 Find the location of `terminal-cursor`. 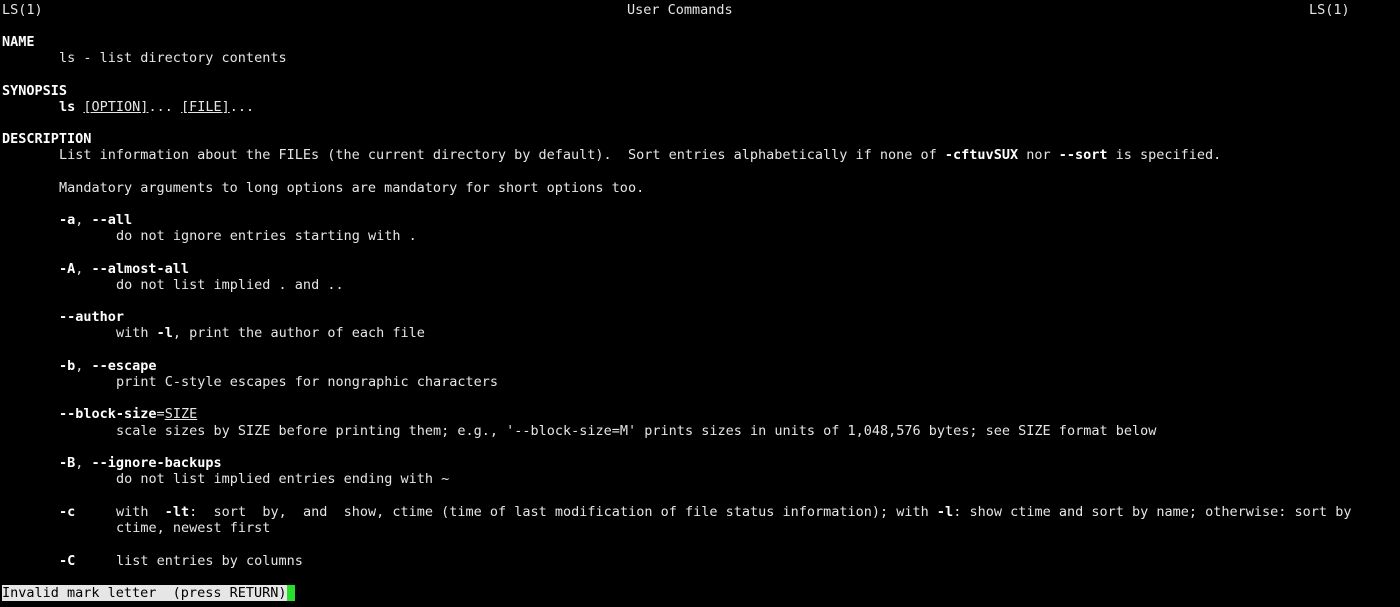

terminal-cursor is located at coordinates (291, 593).